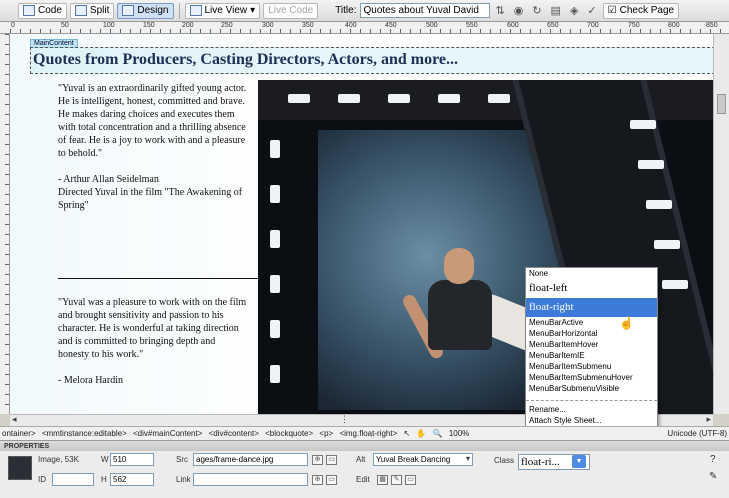 The width and height of the screenshot is (729, 498). What do you see at coordinates (289, 433) in the screenshot?
I see `tag-selector-item: <blockquote>` at bounding box center [289, 433].